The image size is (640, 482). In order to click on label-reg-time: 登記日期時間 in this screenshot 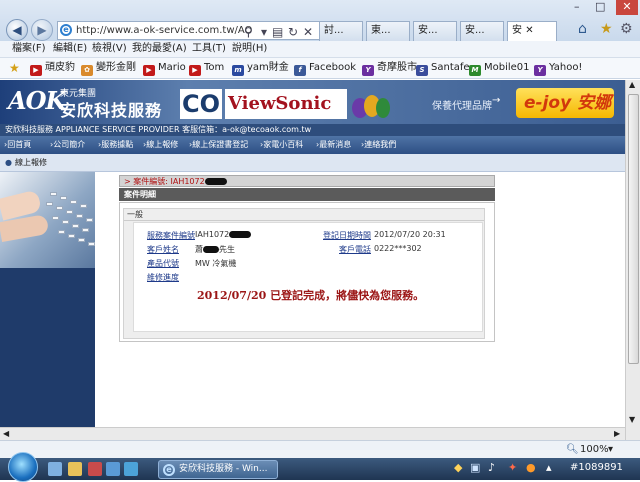, I will do `click(347, 235)`.